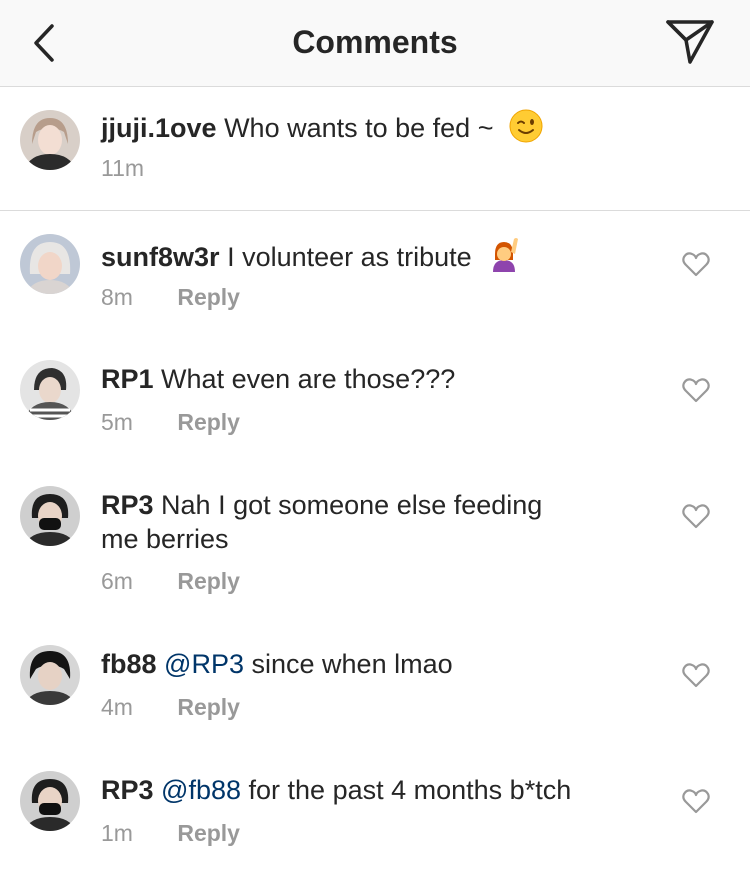 Image resolution: width=750 pixels, height=874 pixels. I want to click on timestamp: 1m, so click(117, 833).